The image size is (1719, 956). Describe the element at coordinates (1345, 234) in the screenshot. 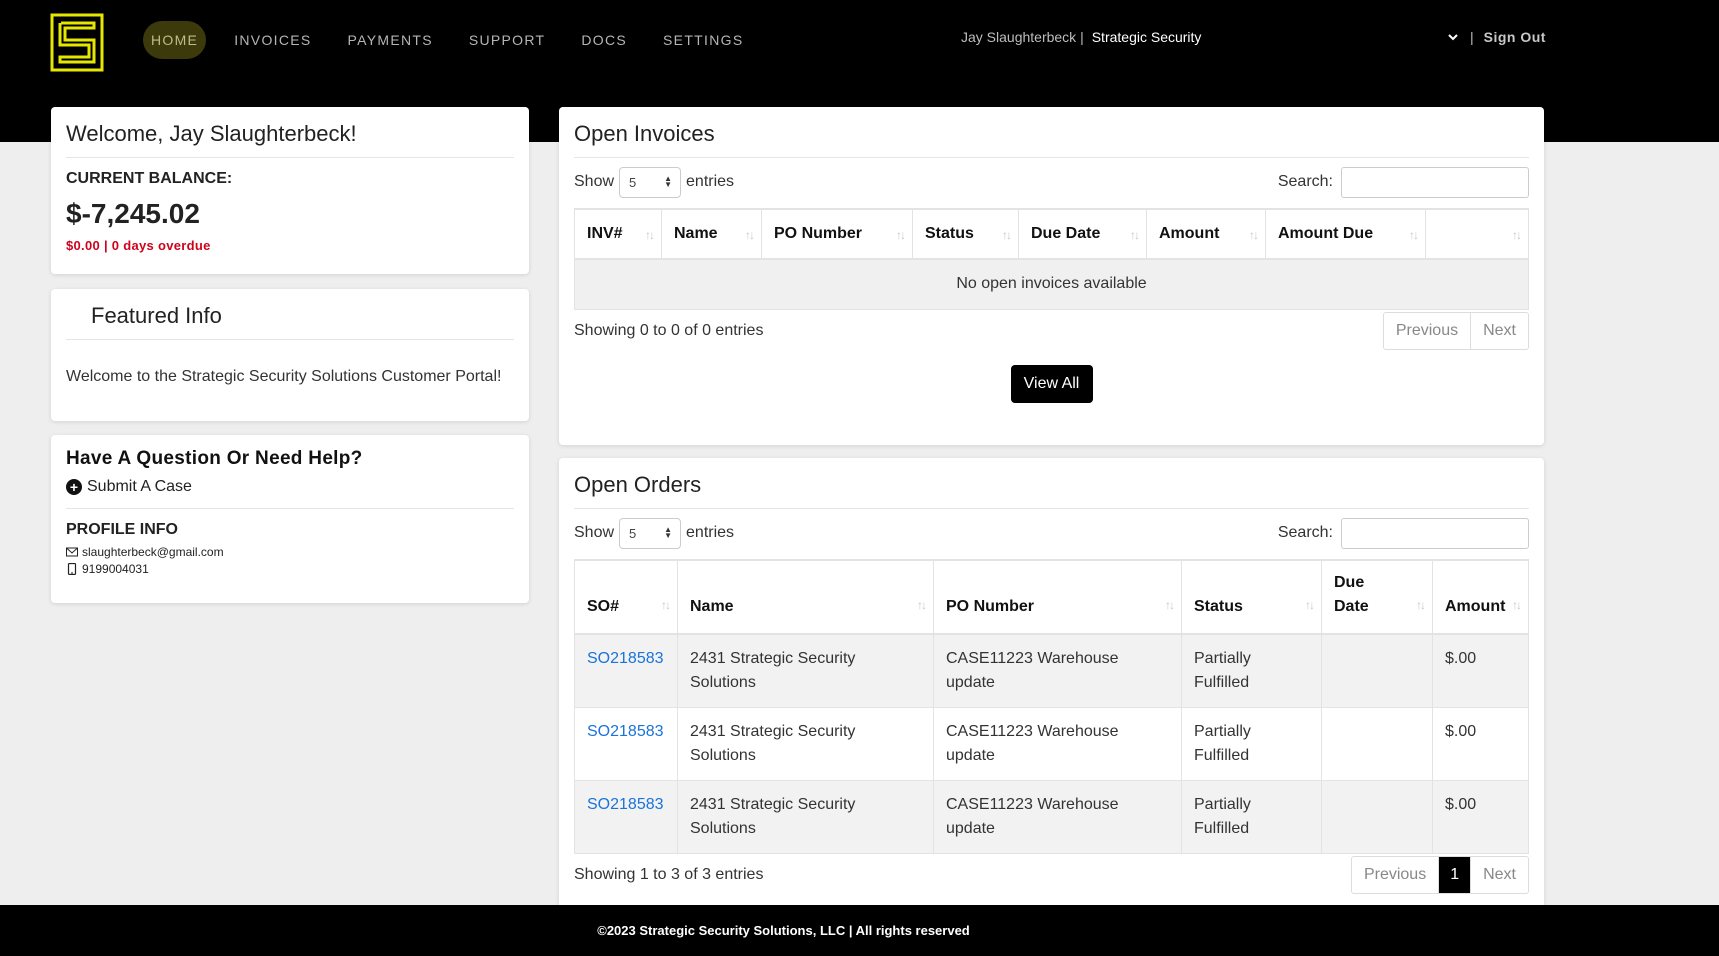

I see `col-amount-due: Amount Due ↑↓` at that location.